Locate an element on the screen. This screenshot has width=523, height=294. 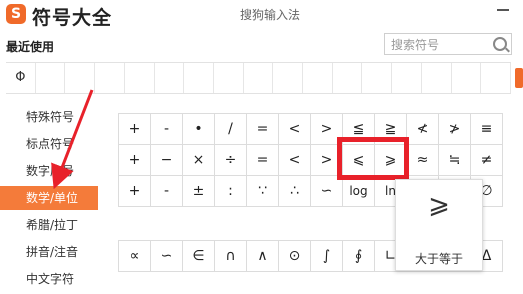
sidebar-item: 数字序号 is located at coordinates (49, 171).